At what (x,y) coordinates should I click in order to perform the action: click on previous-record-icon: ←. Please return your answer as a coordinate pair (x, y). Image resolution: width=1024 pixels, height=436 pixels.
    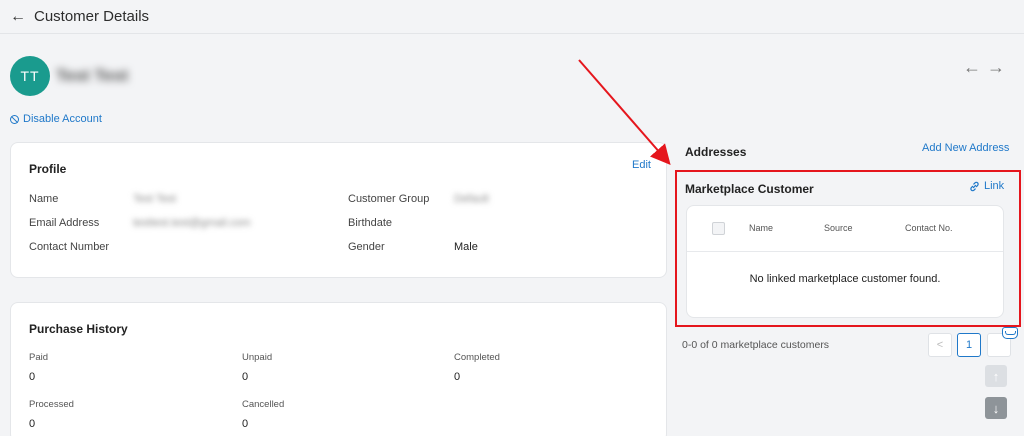
    Looking at the image, I should click on (972, 67).